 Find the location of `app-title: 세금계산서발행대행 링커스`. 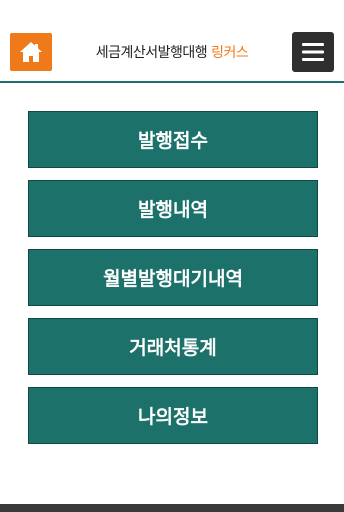

app-title: 세금계산서발행대행 링커스 is located at coordinates (172, 52).